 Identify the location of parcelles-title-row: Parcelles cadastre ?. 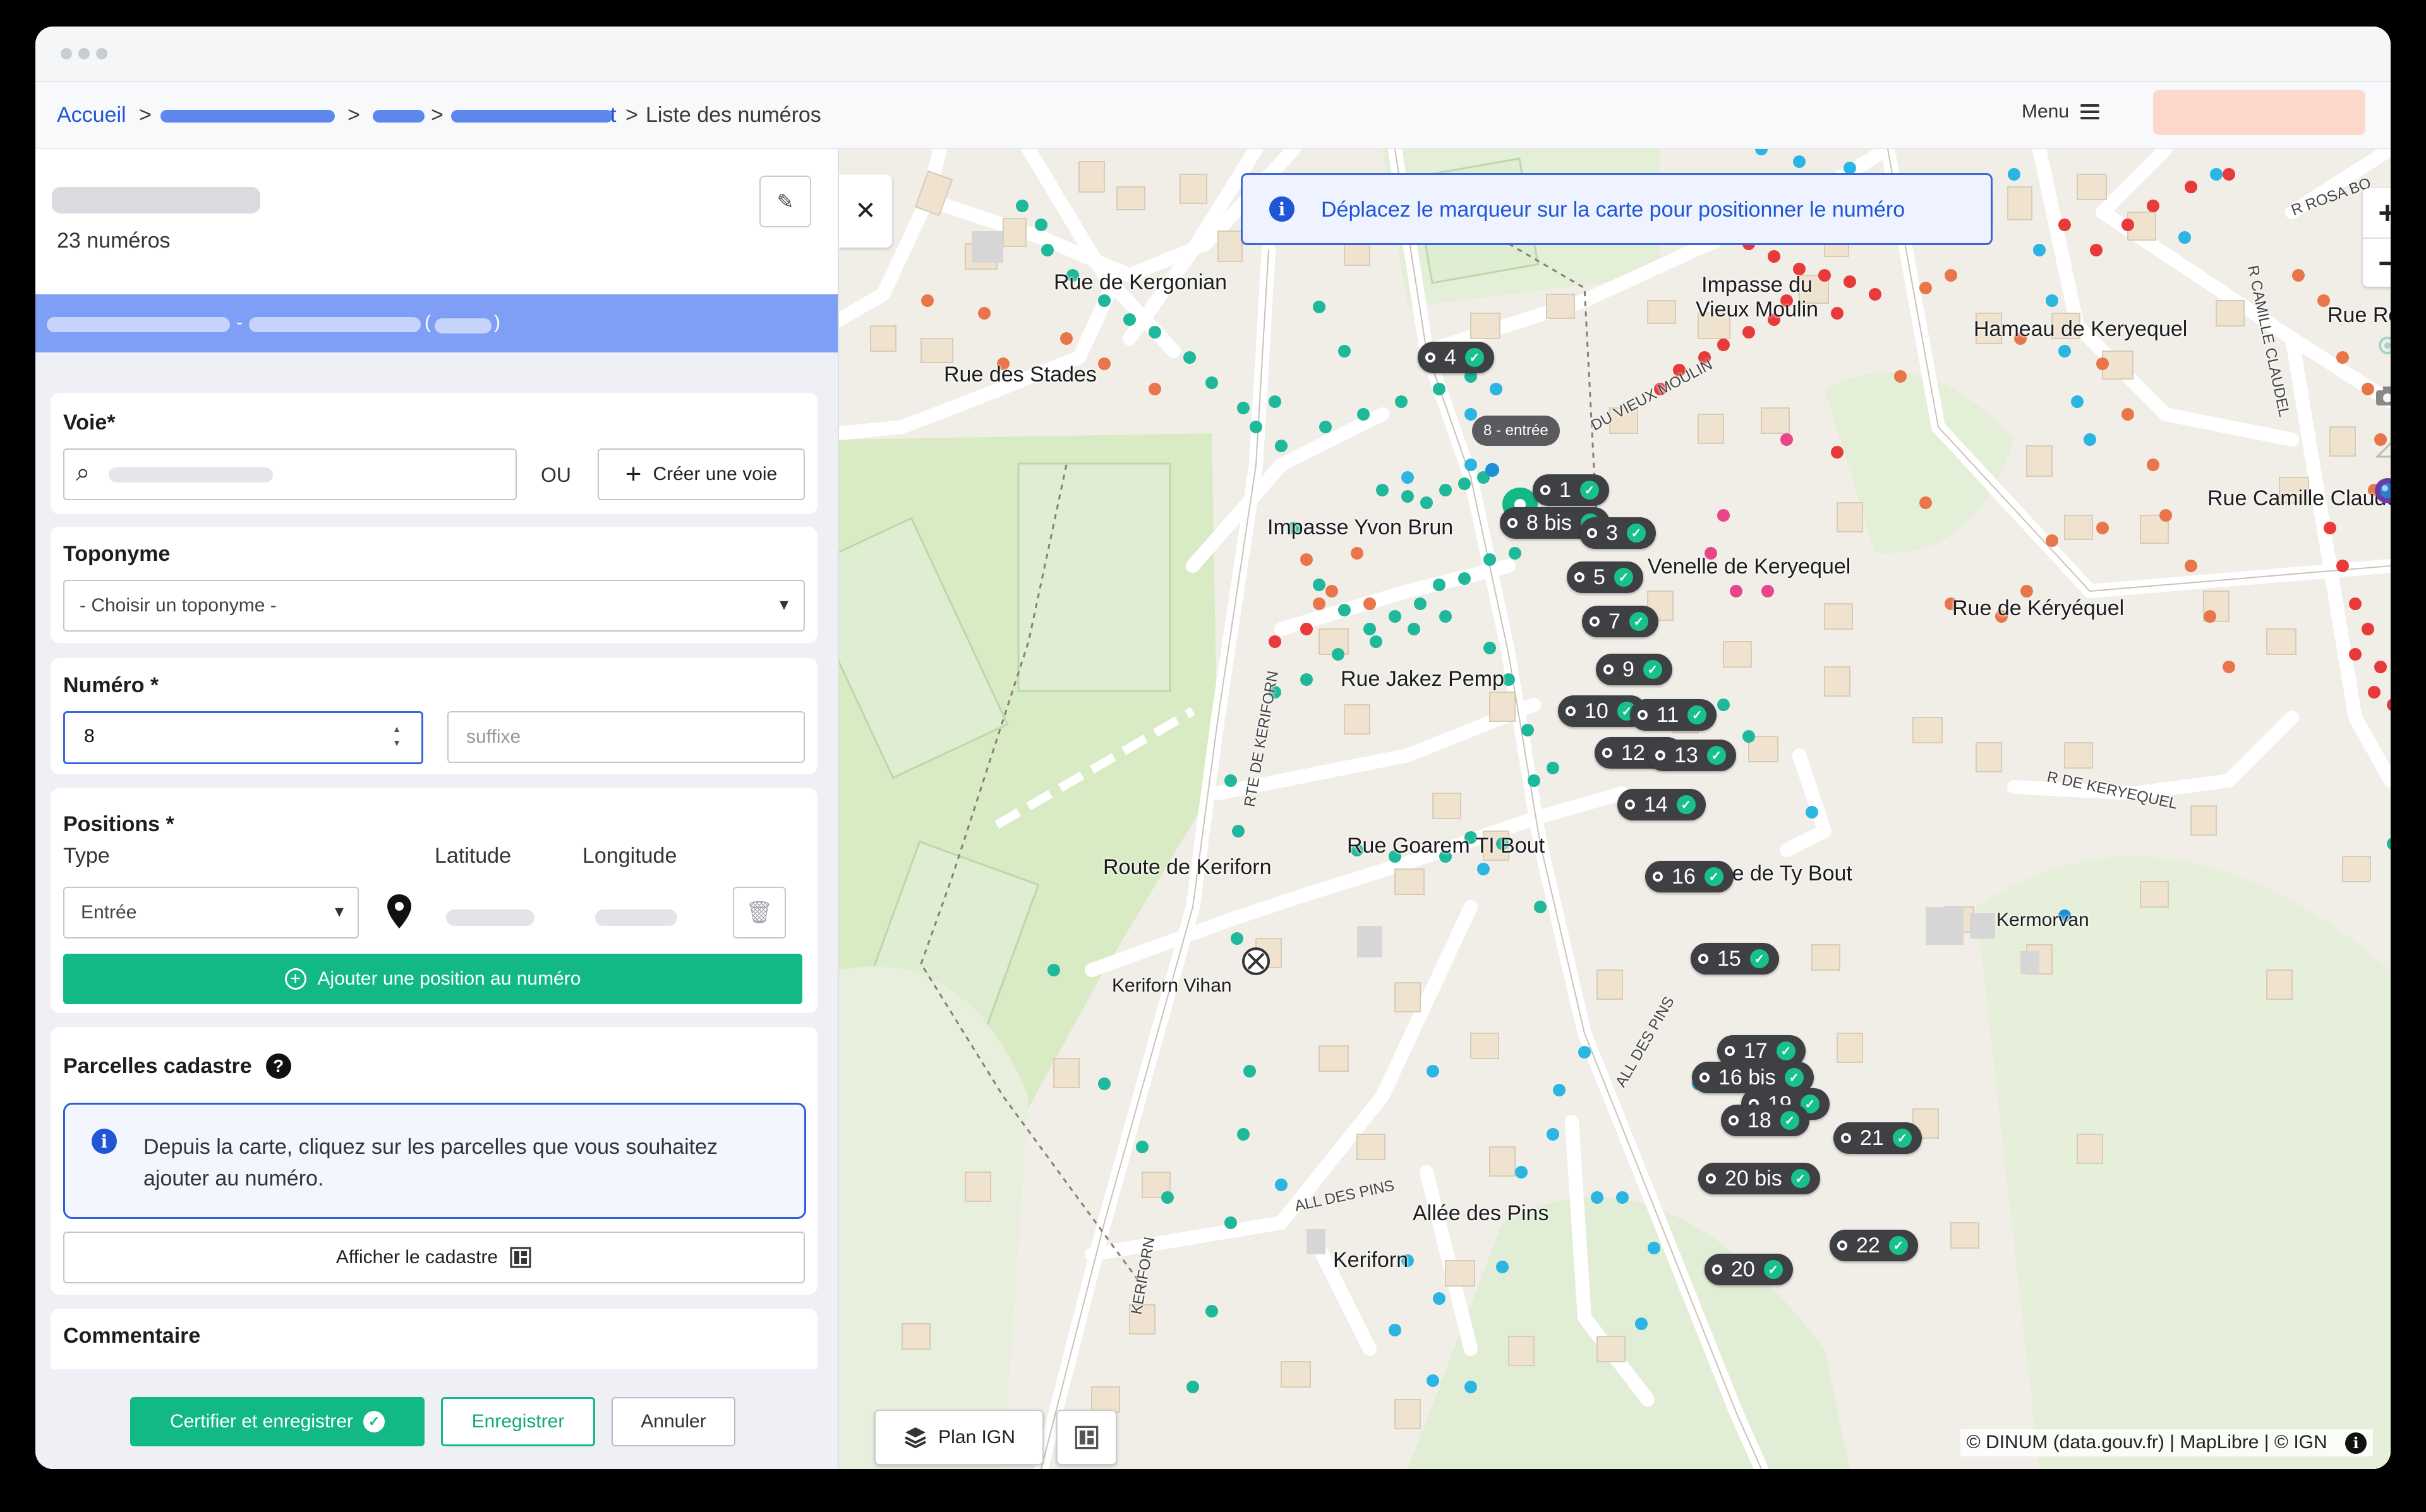
(177, 1066).